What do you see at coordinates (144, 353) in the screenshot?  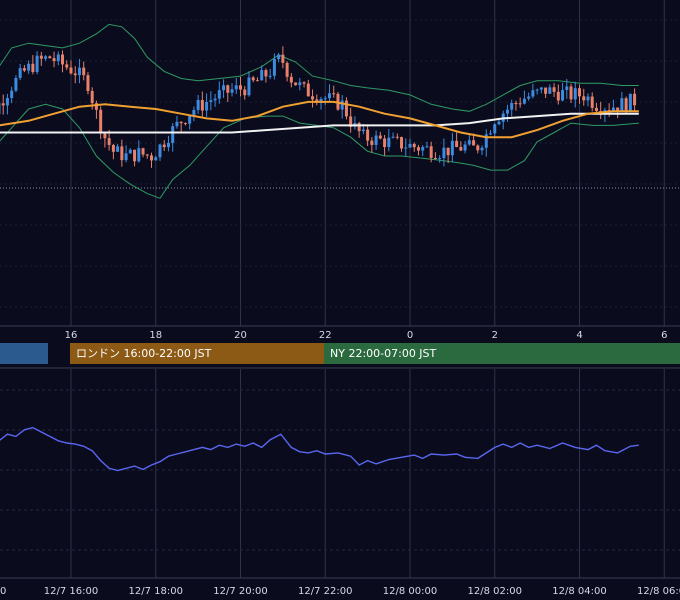 I see `session-label-london: ロンドン 16:00-22:00 JST` at bounding box center [144, 353].